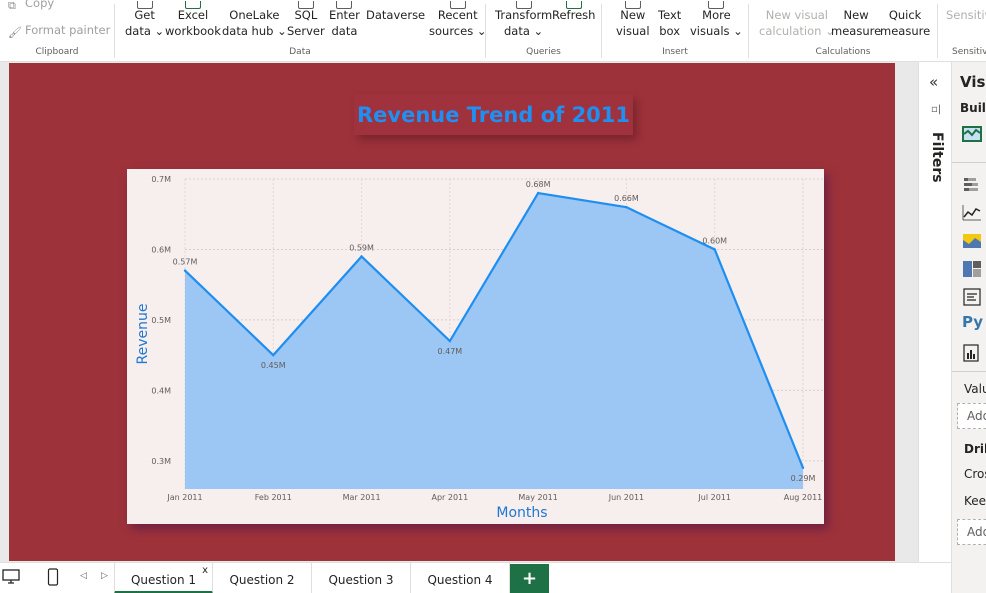 This screenshot has height=593, width=986. What do you see at coordinates (573, 12) in the screenshot?
I see `refresh-button: Refresh` at bounding box center [573, 12].